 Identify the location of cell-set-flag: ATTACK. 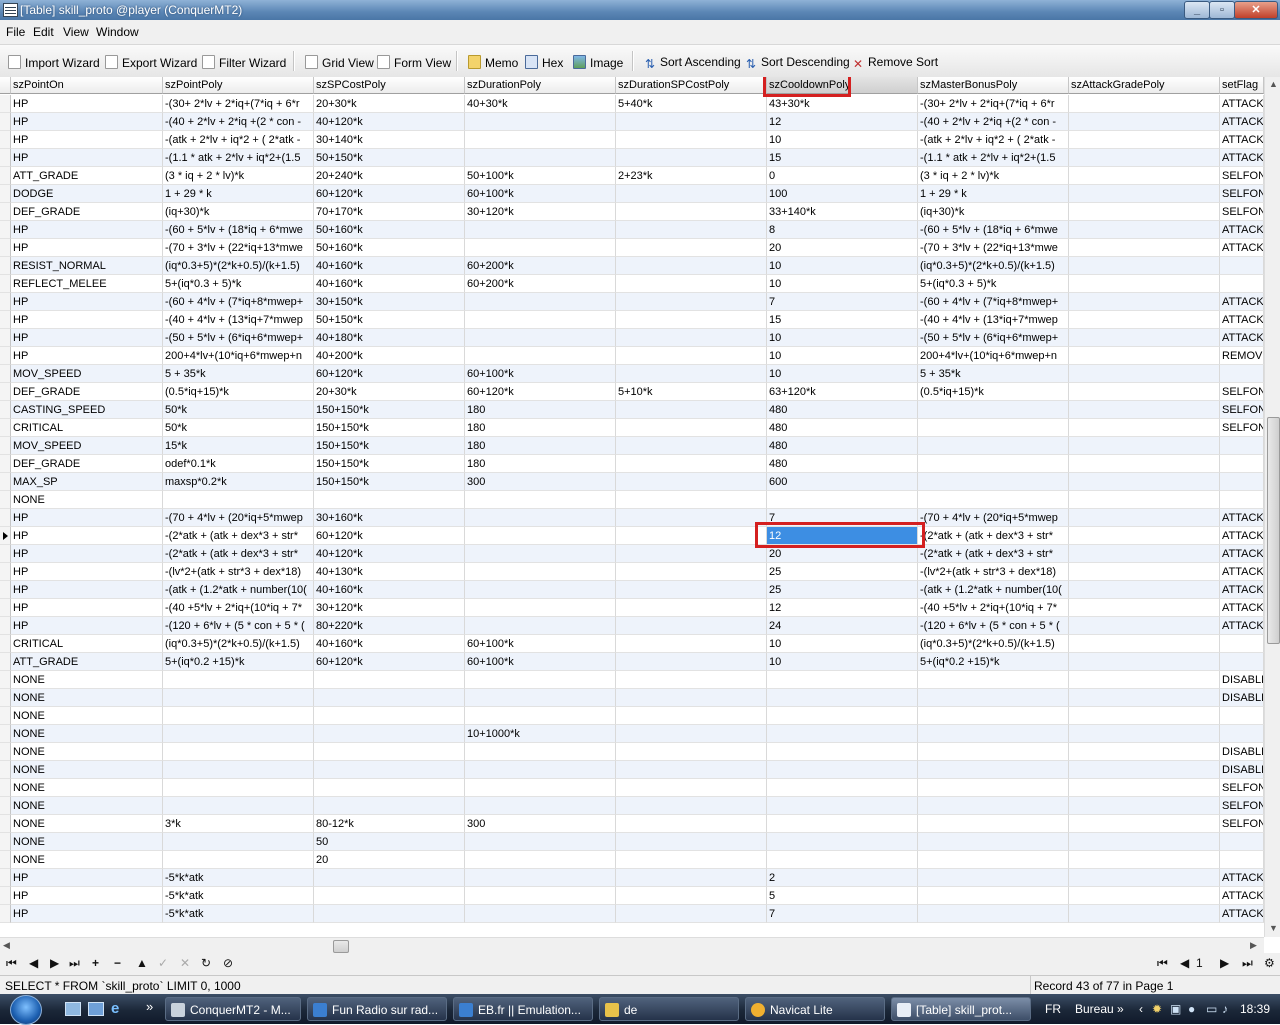
(1242, 122).